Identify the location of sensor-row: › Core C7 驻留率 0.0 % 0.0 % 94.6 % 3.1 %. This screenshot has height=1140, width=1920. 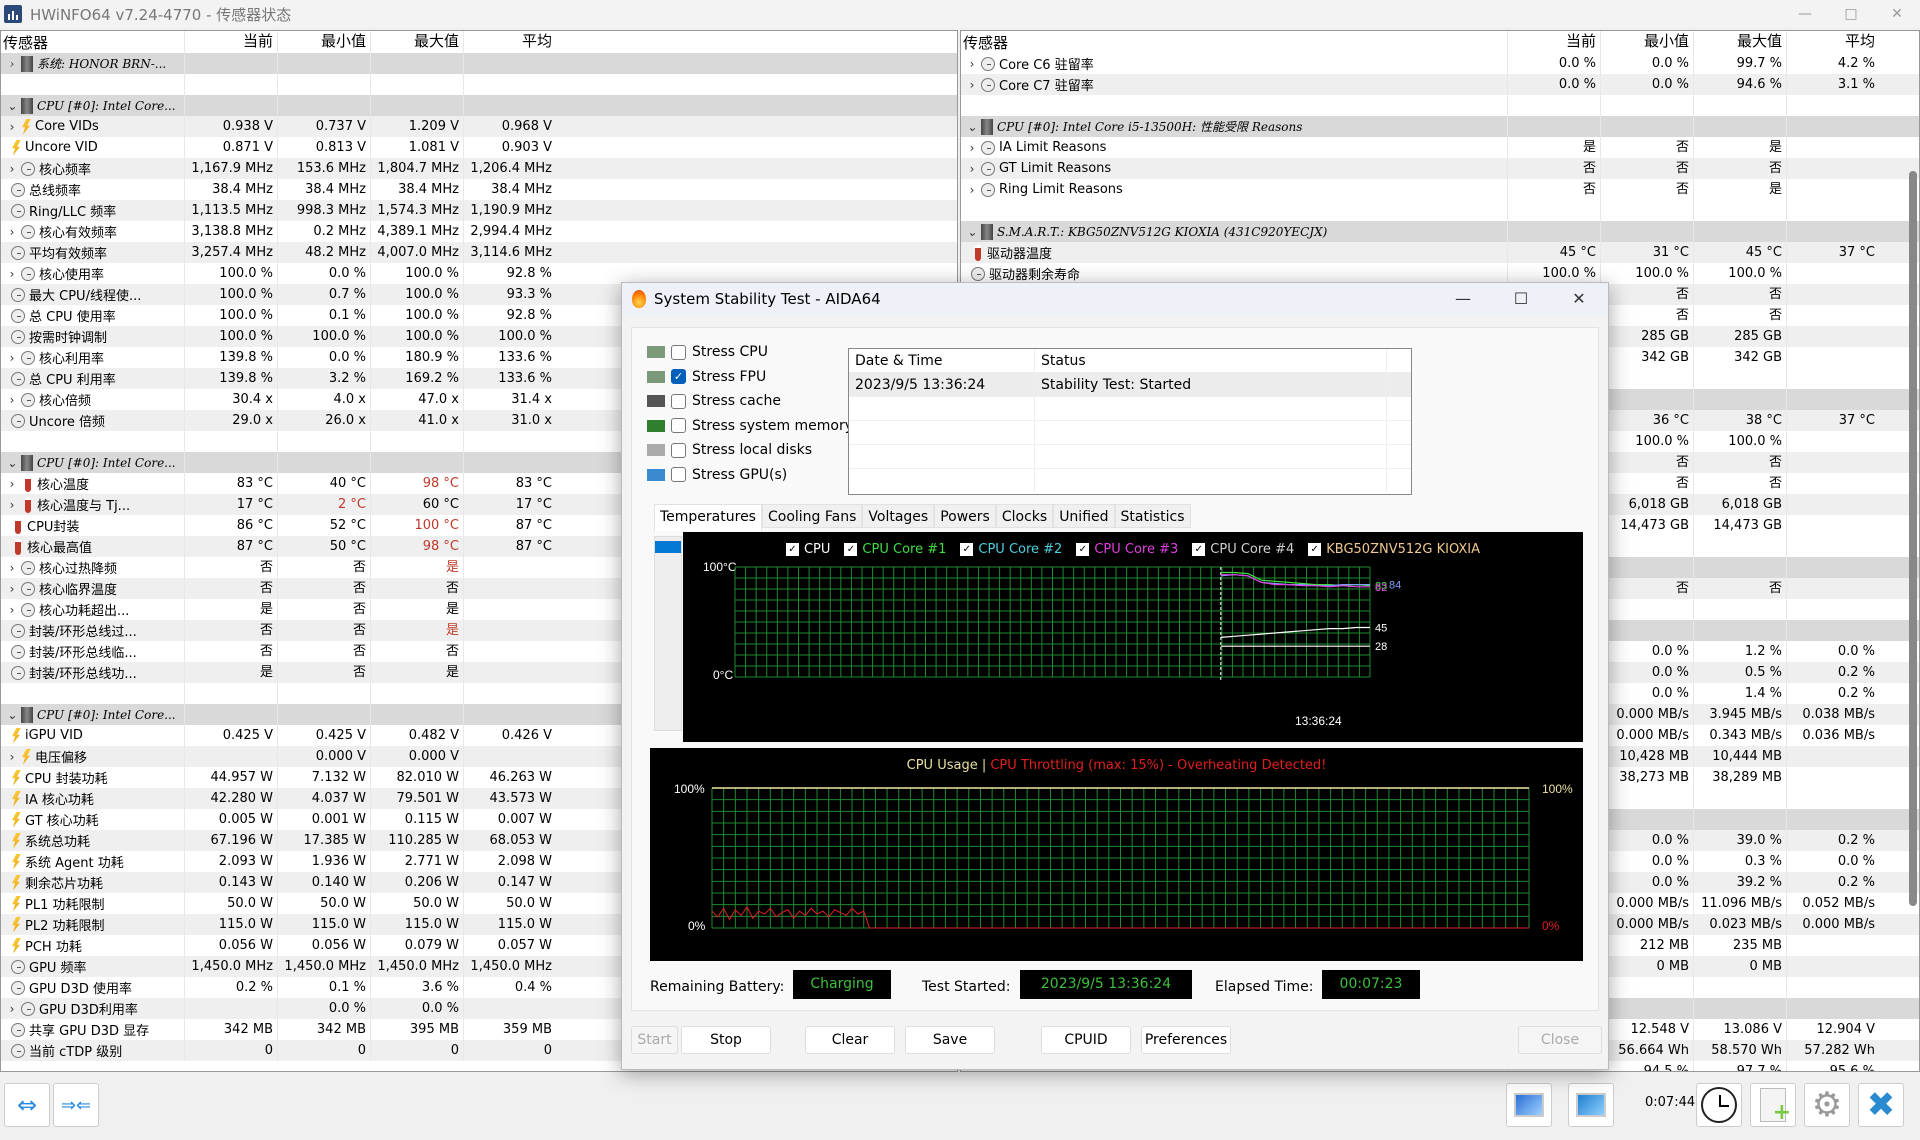
(1440, 84).